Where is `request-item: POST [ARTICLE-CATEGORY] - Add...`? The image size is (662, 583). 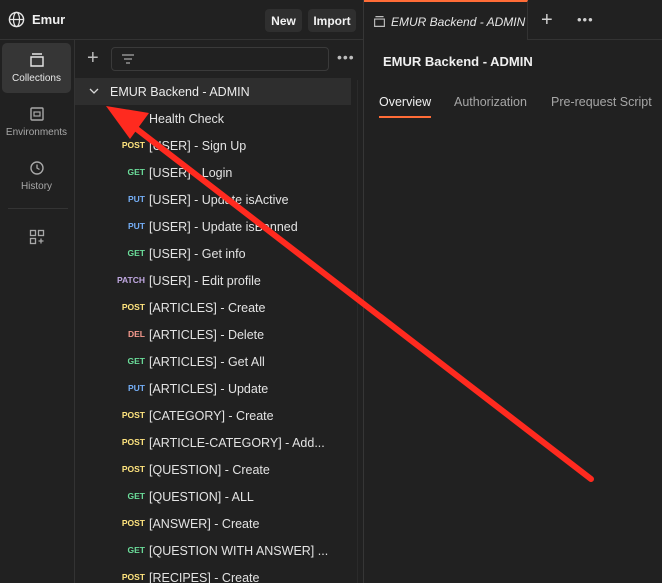 request-item: POST [ARTICLE-CATEGORY] - Add... is located at coordinates (213, 442).